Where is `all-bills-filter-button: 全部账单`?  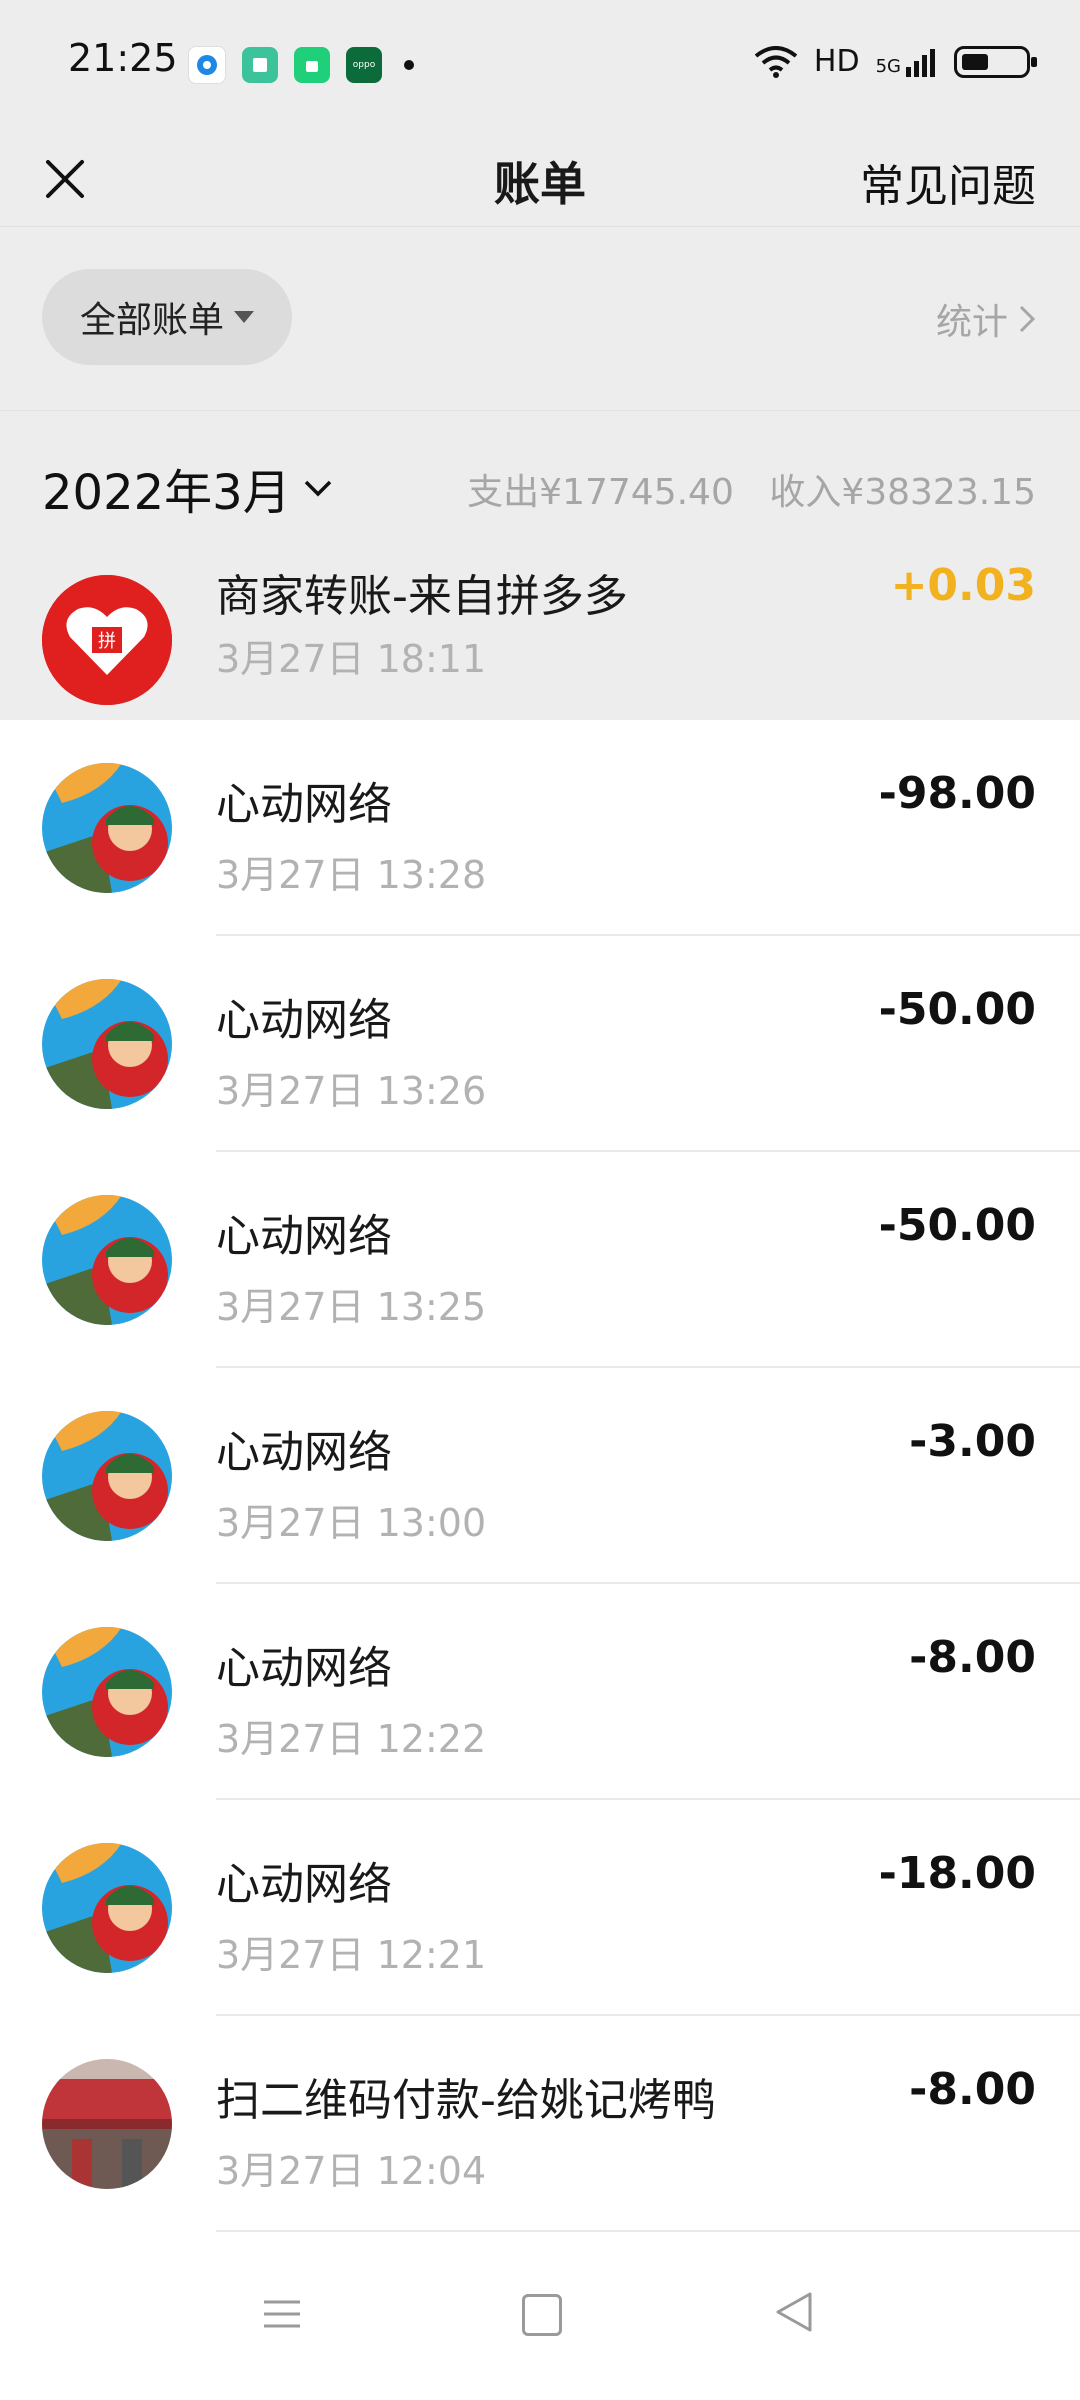 all-bills-filter-button: 全部账单 is located at coordinates (167, 317).